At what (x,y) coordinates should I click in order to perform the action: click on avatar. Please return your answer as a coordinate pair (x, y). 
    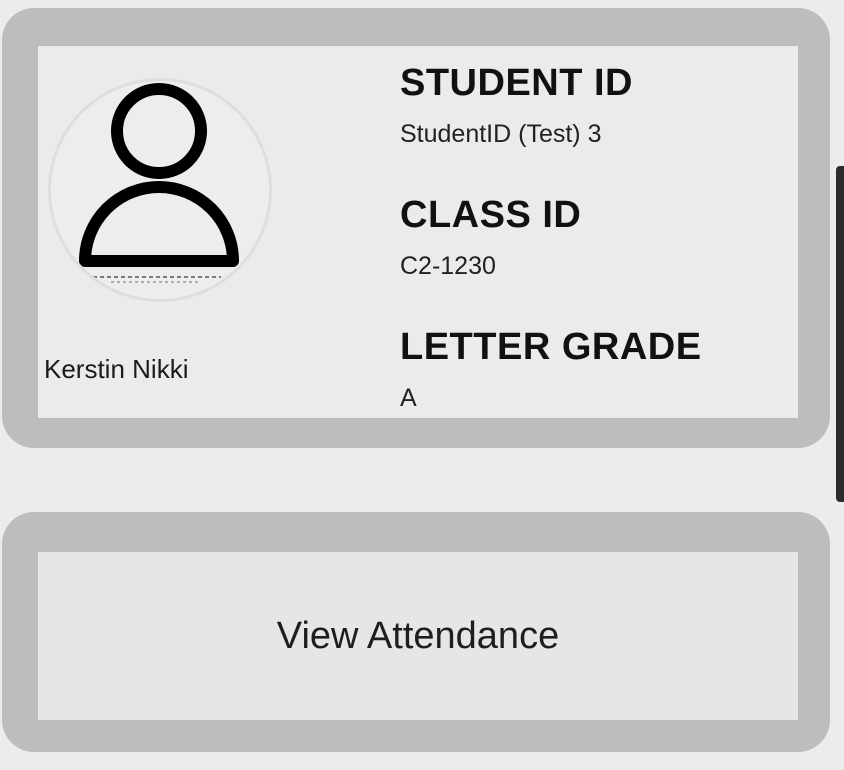
    Looking at the image, I should click on (160, 190).